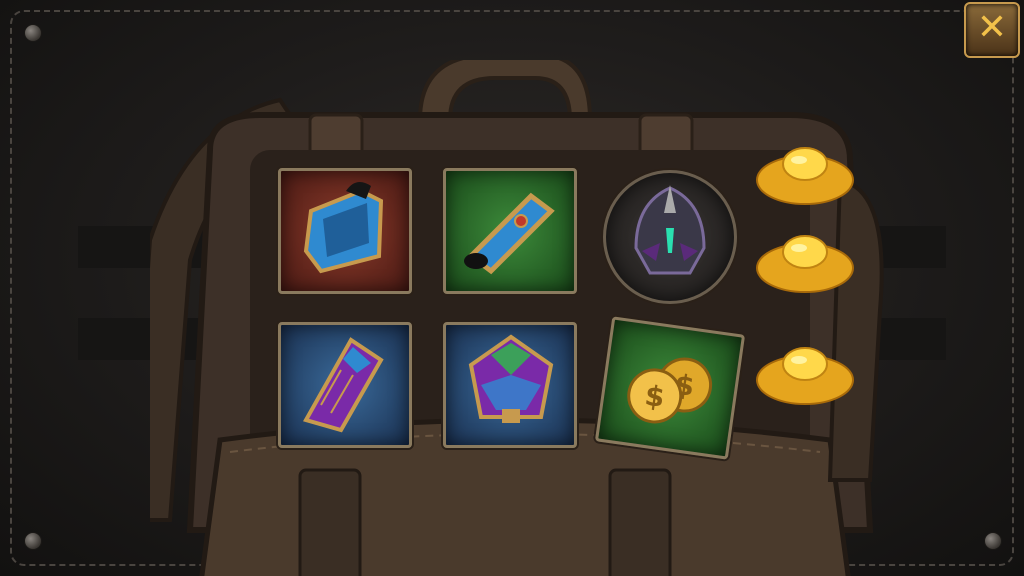 This screenshot has height=576, width=1024. I want to click on purple-chest-armor-icon, so click(511, 378).